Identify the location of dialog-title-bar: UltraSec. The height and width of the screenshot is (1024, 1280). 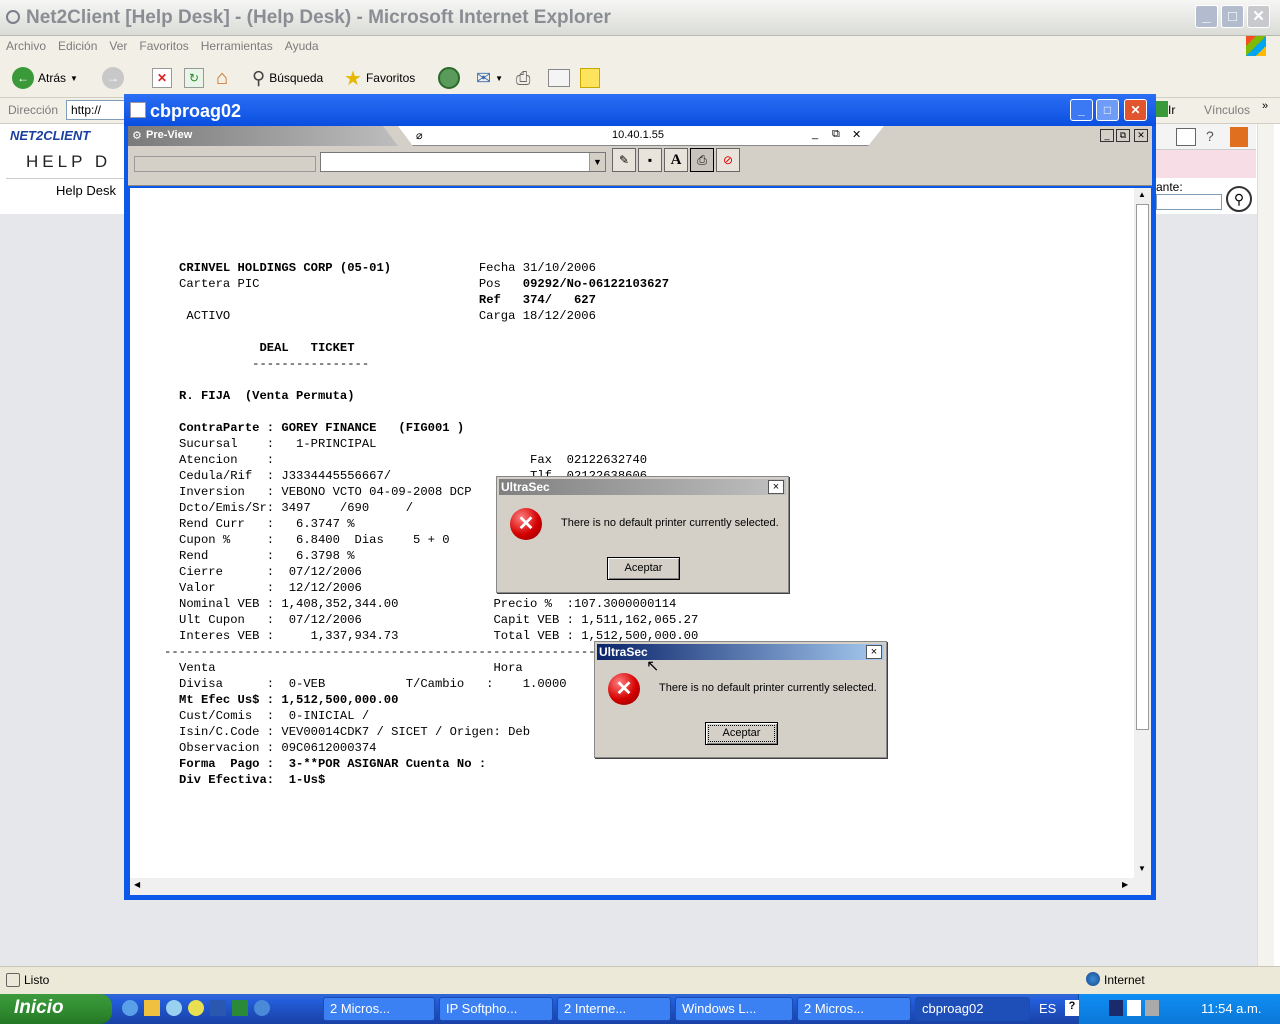
(740, 652).